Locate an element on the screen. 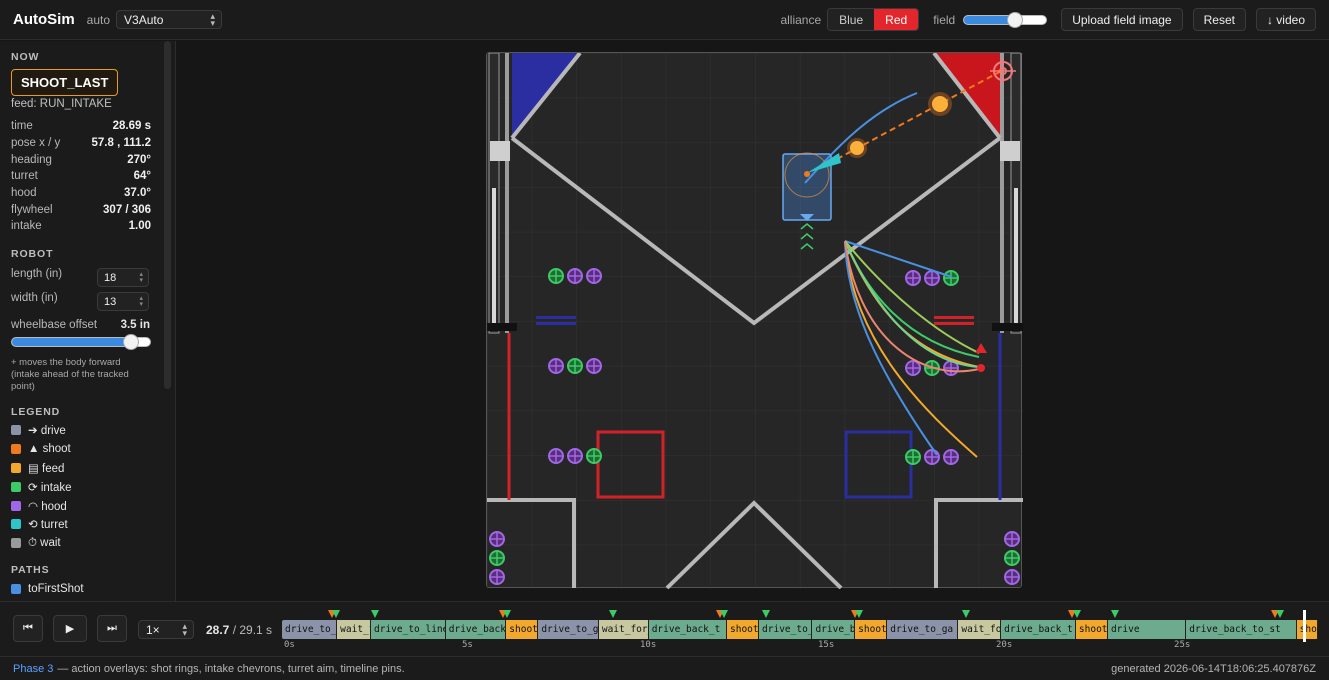 The image size is (1329, 680). current-time: 28.7 is located at coordinates (218, 630).